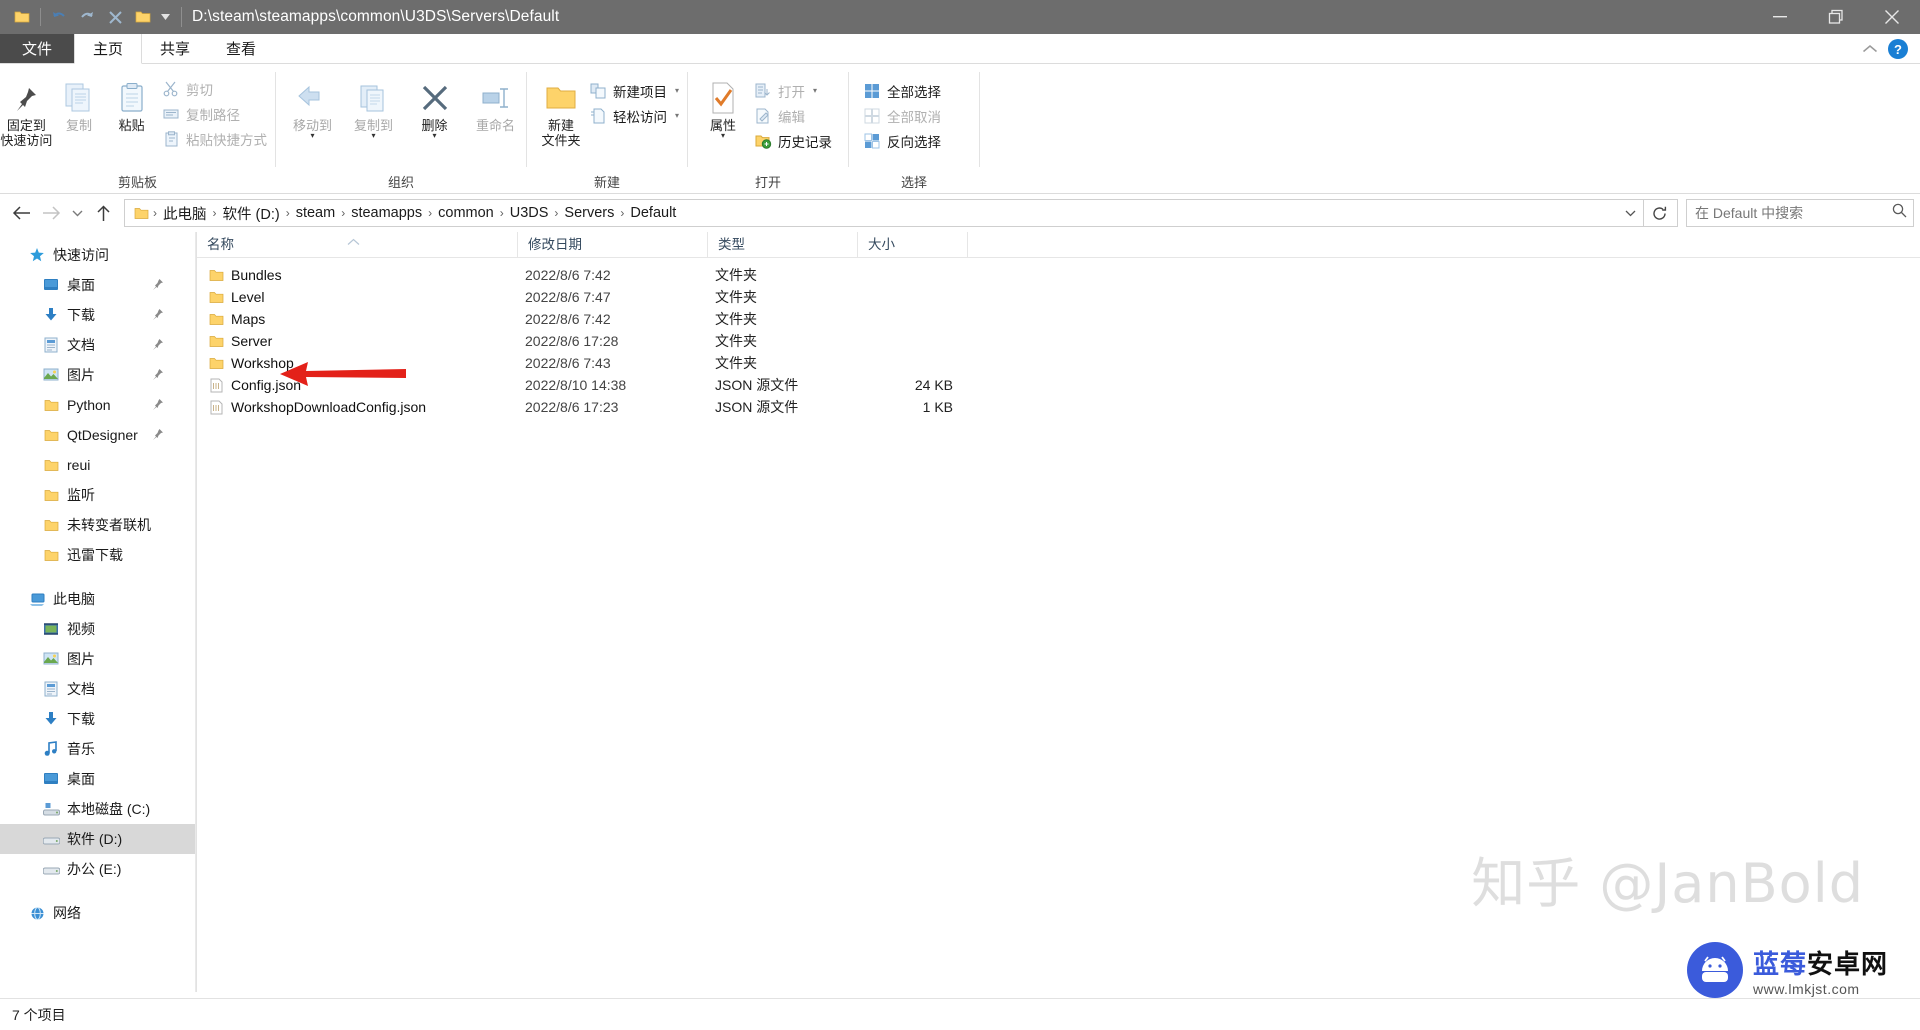  Describe the element at coordinates (1793, 213) in the screenshot. I see `search-input: 在 Default 中搜索` at that location.